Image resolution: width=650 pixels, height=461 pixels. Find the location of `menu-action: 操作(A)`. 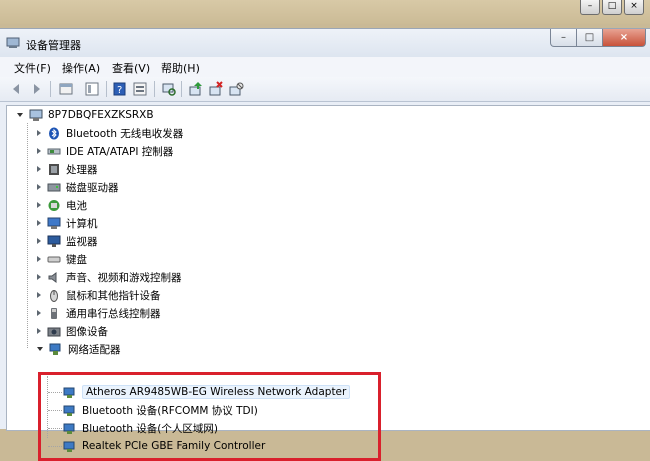

menu-action: 操作(A) is located at coordinates (81, 68).